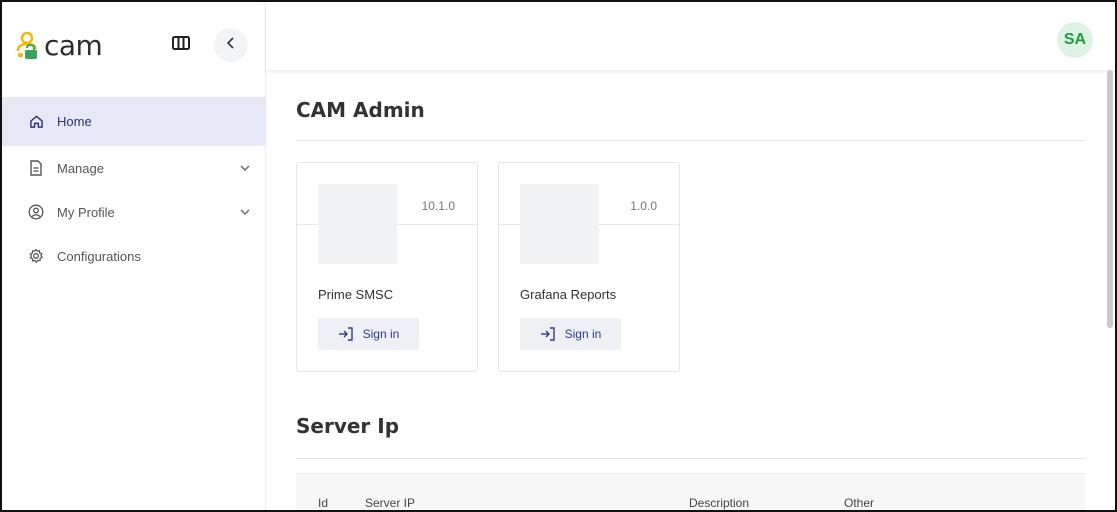 Image resolution: width=1117 pixels, height=512 pixels. What do you see at coordinates (859, 503) in the screenshot?
I see `column-header-other: Other` at bounding box center [859, 503].